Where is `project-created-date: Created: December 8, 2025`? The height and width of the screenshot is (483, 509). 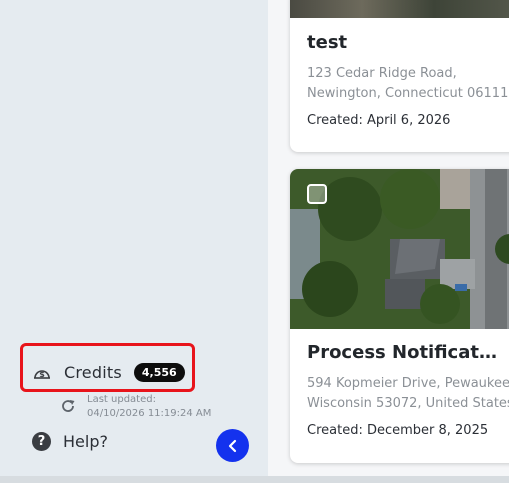 project-created-date: Created: December 8, 2025 is located at coordinates (398, 430).